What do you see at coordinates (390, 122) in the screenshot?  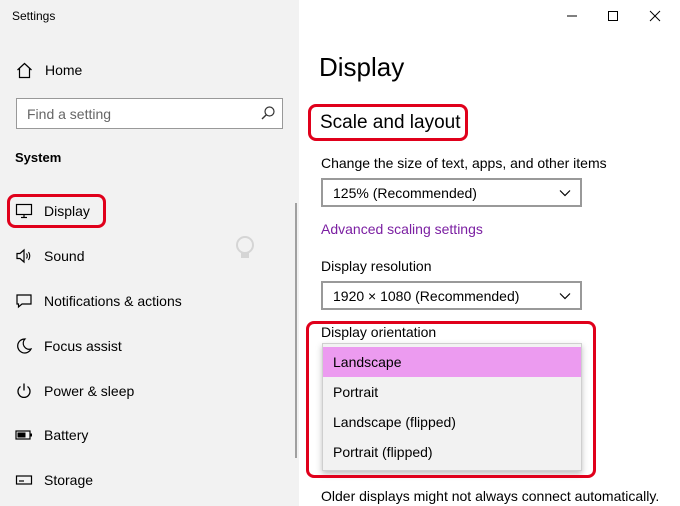 I see `section-heading: Scale and layout` at bounding box center [390, 122].